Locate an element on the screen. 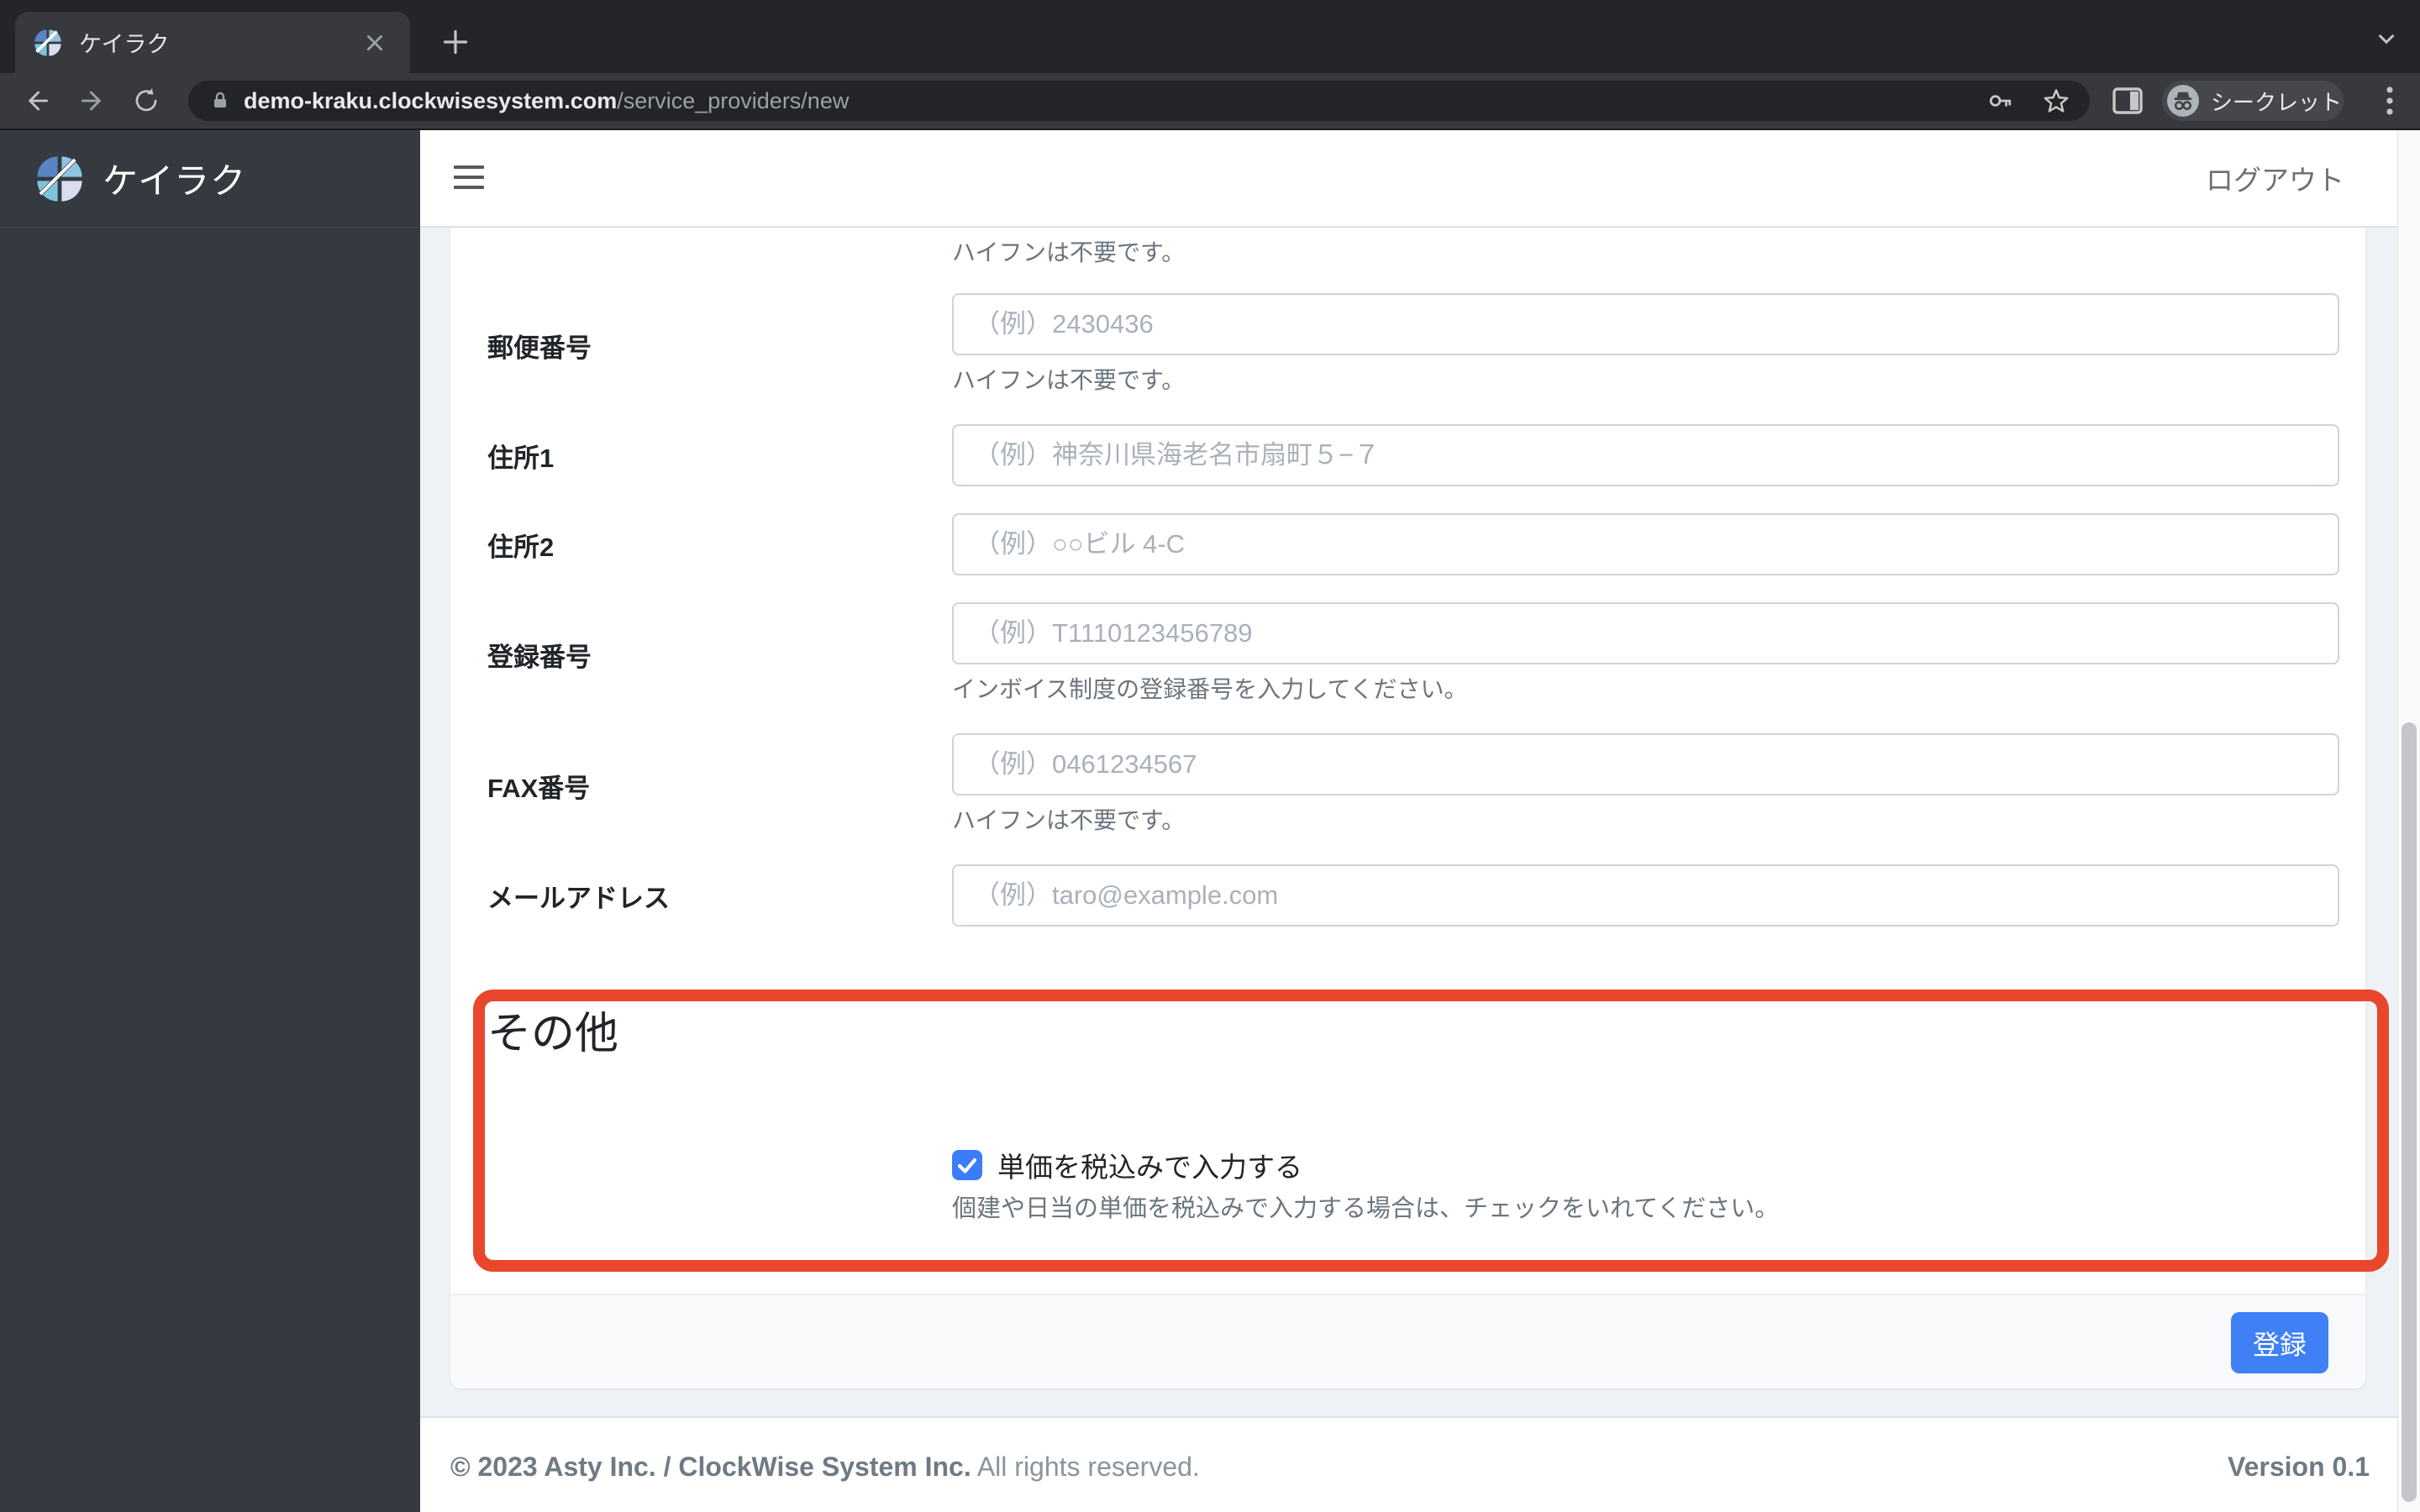 This screenshot has width=2420, height=1512. field-label: メールアドレス is located at coordinates (578, 898).